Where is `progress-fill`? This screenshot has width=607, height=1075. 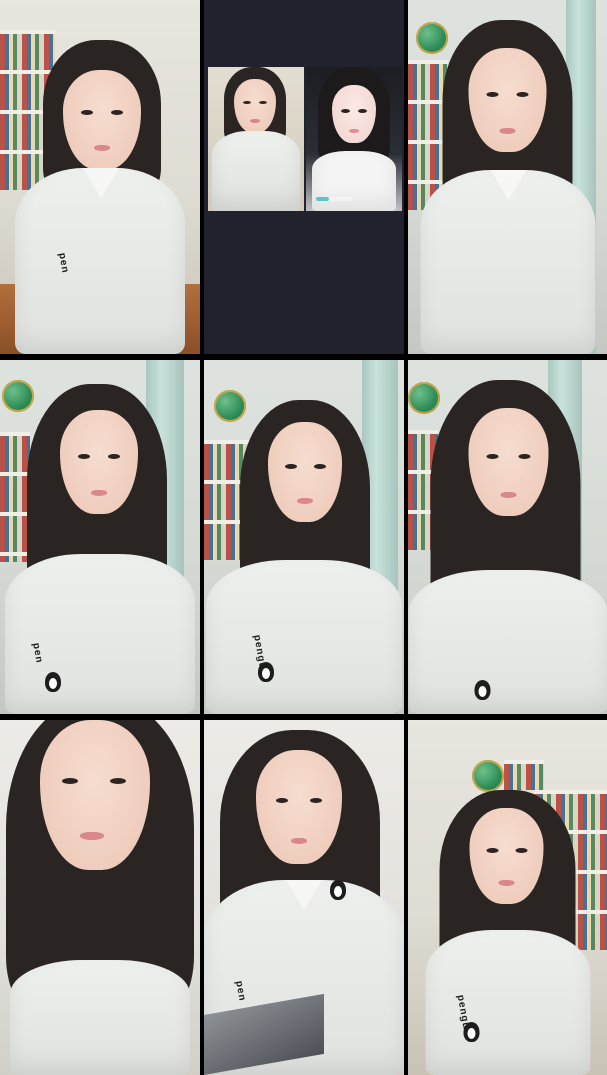 progress-fill is located at coordinates (322, 199).